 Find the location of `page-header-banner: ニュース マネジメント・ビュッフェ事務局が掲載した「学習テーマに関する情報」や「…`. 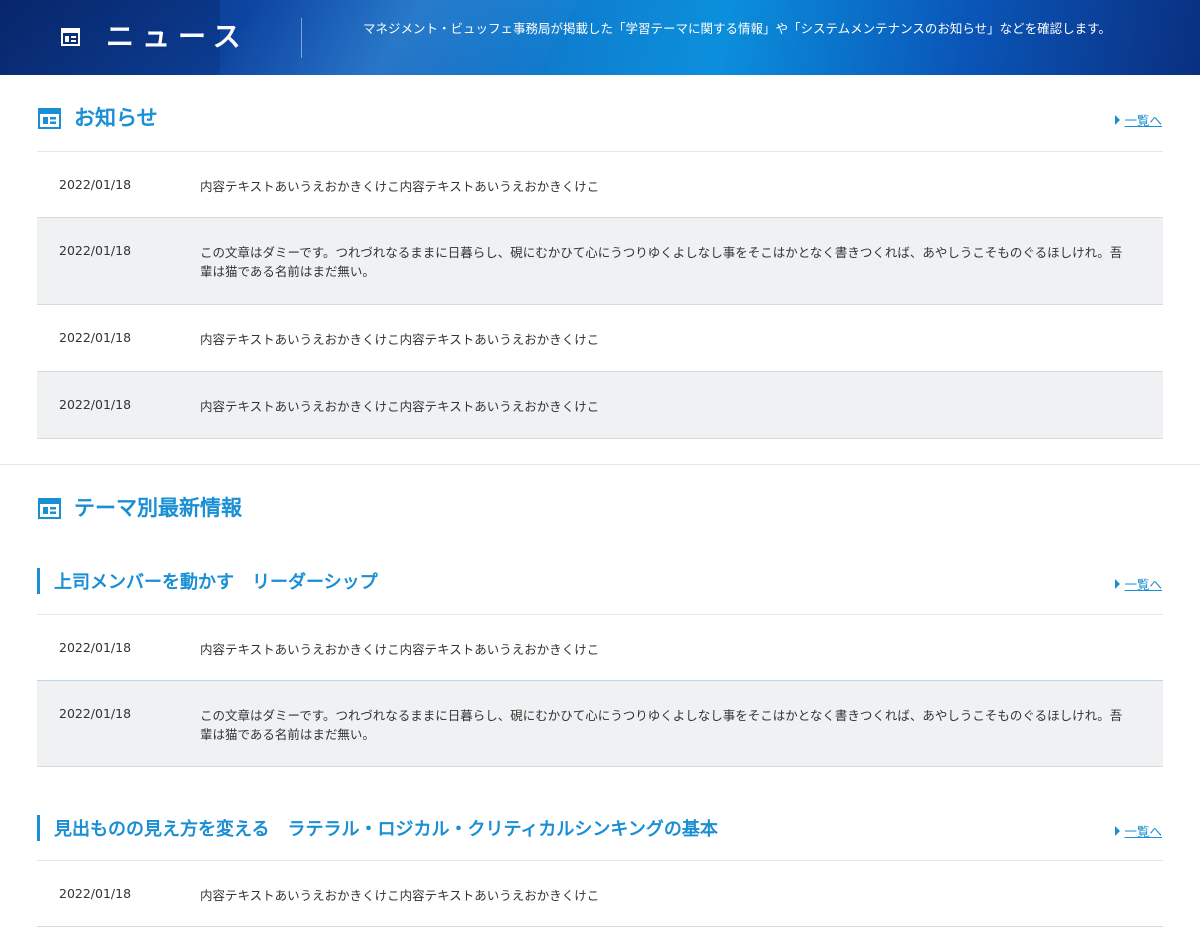

page-header-banner: ニュース マネジメント・ビュッフェ事務局が掲載した「学習テーマに関する情報」や「… is located at coordinates (600, 37).